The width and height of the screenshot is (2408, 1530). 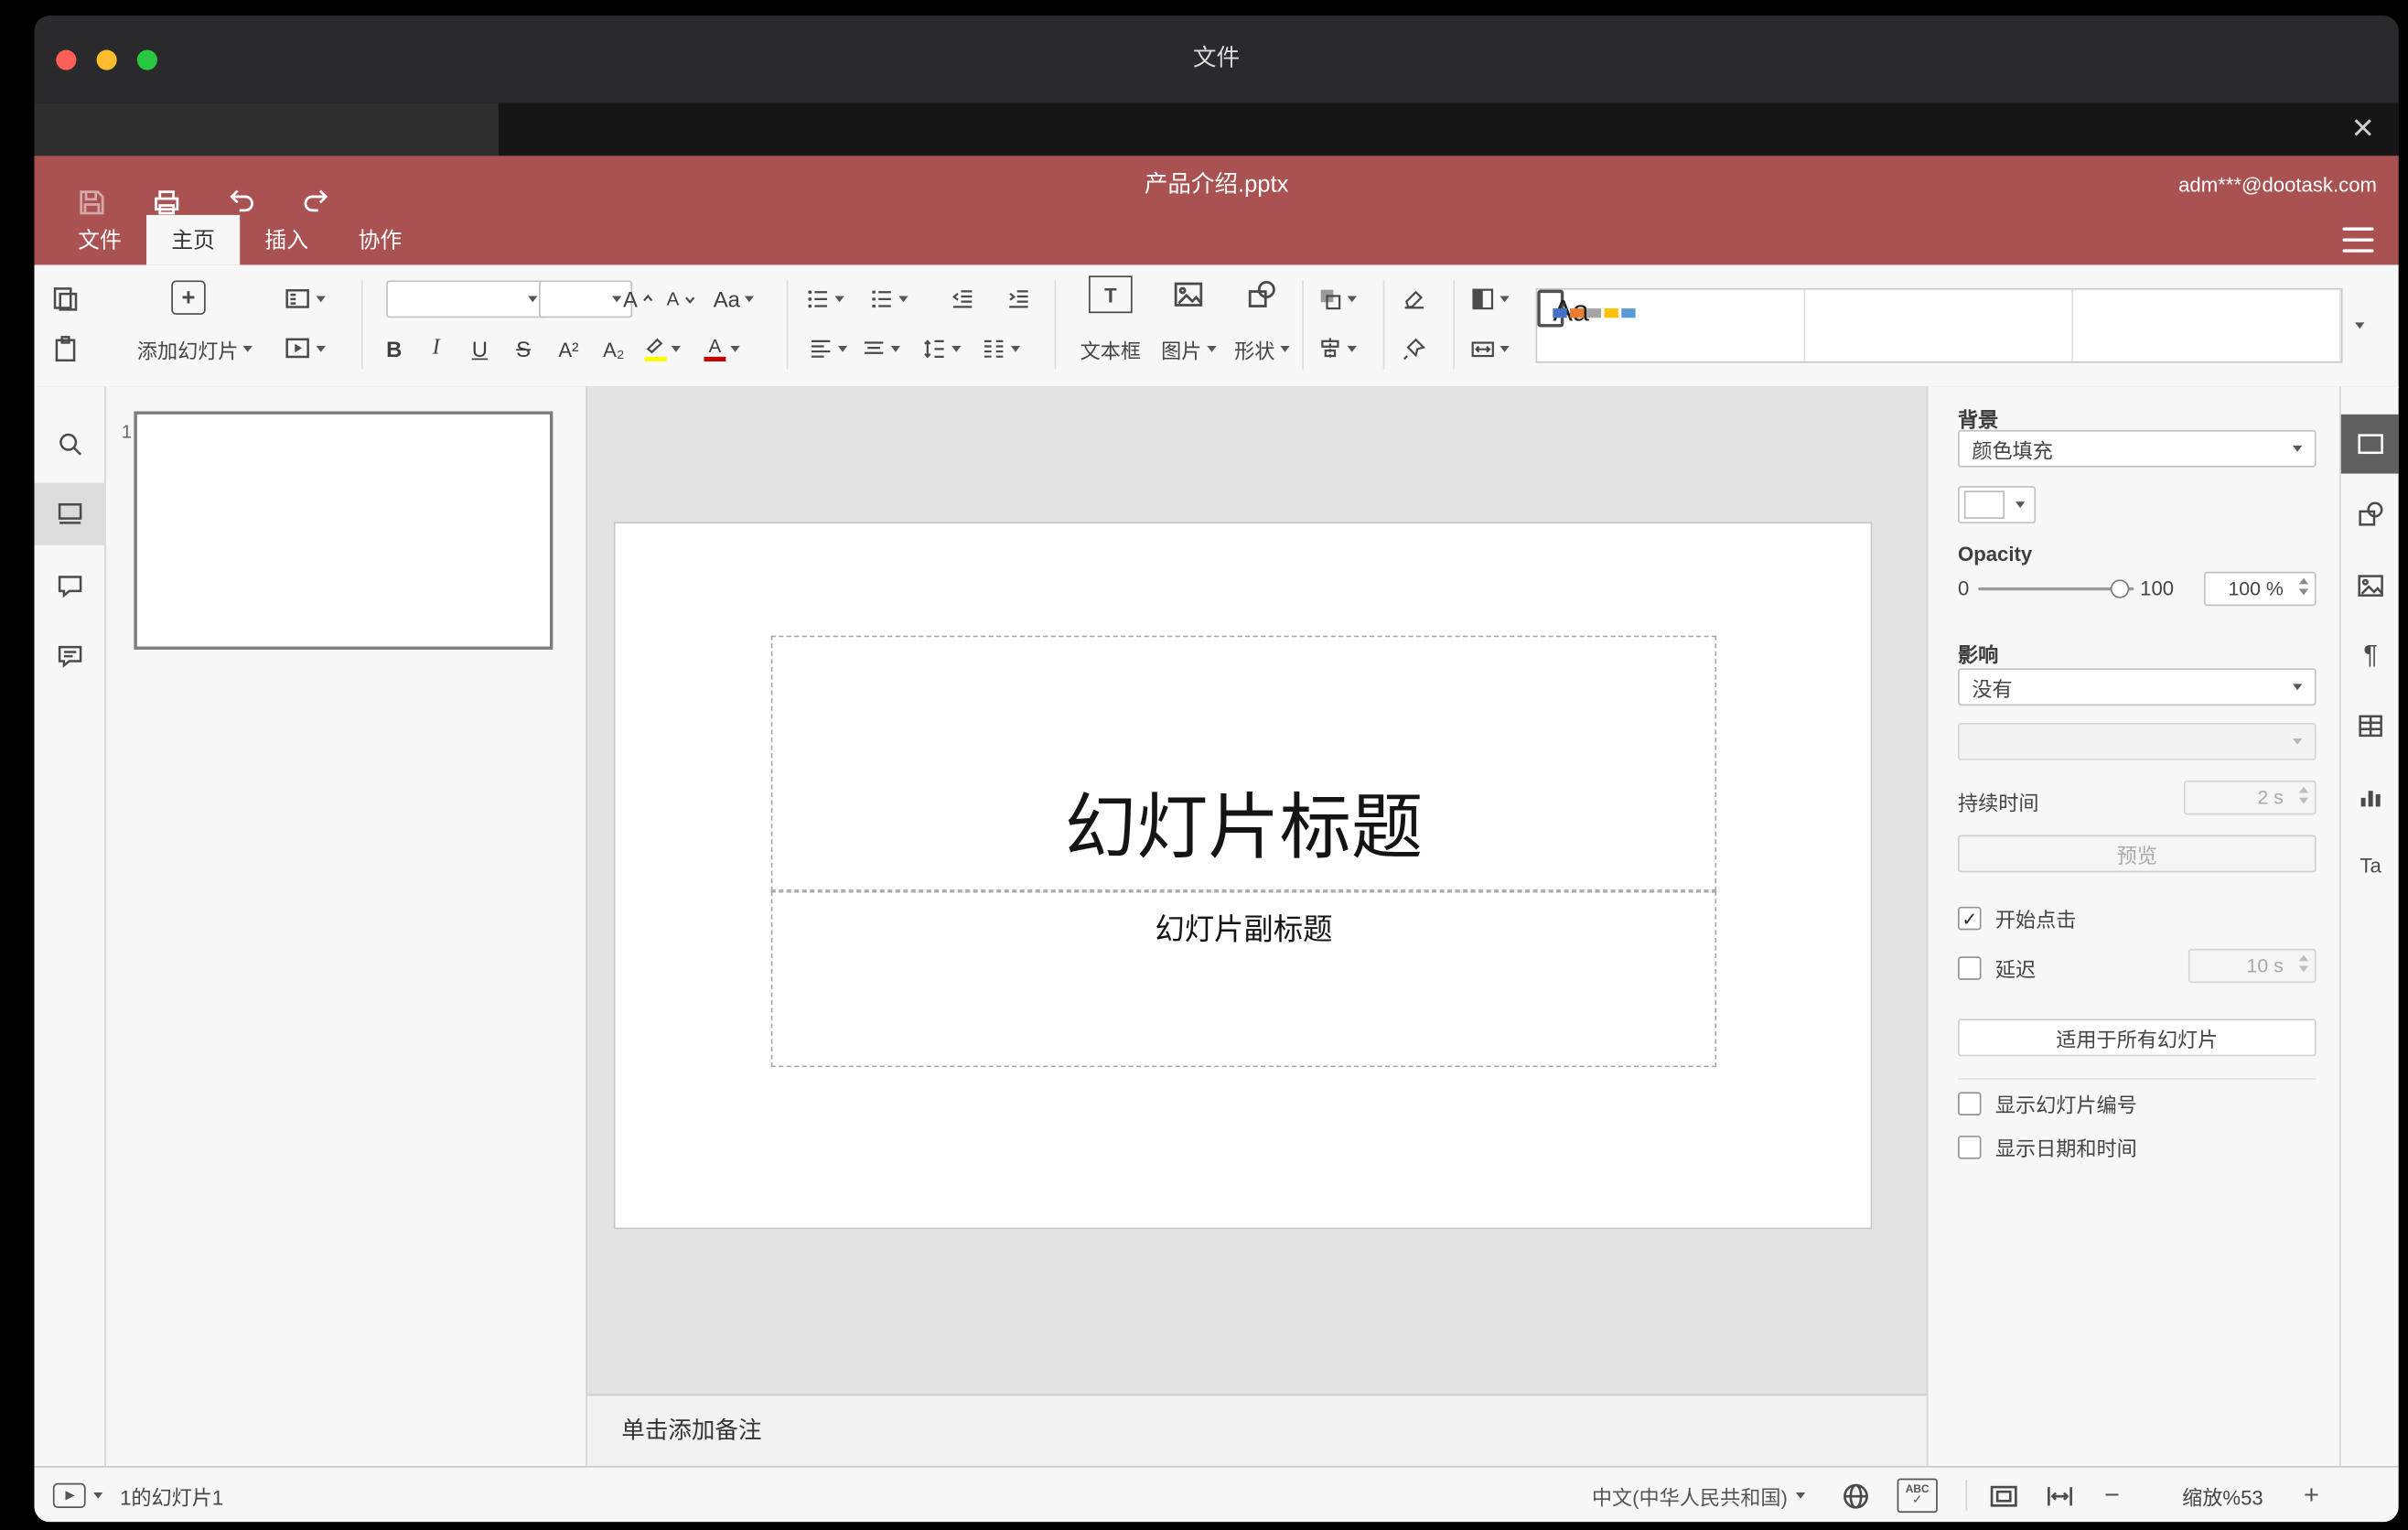 I want to click on line-spacing-button, so click(x=942, y=349).